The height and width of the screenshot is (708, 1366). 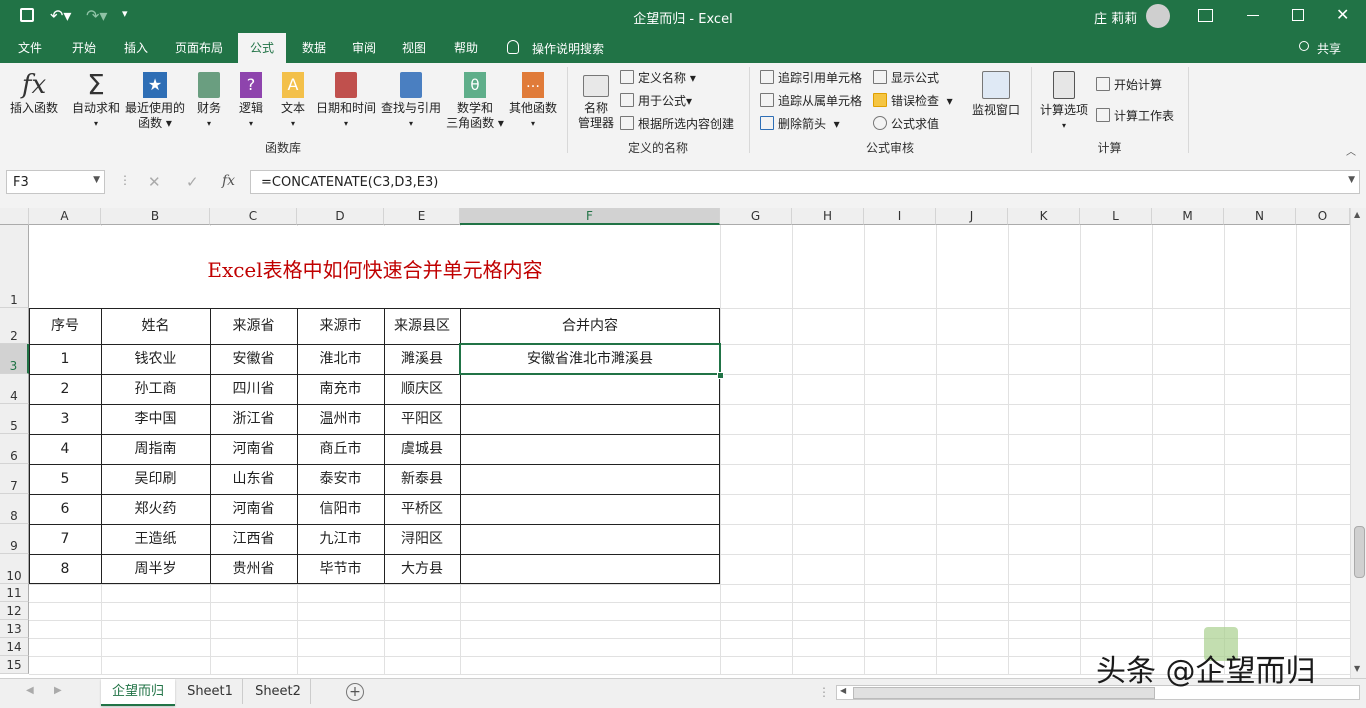 I want to click on trace-precedents-button: 追踪引用单元格, so click(x=811, y=78).